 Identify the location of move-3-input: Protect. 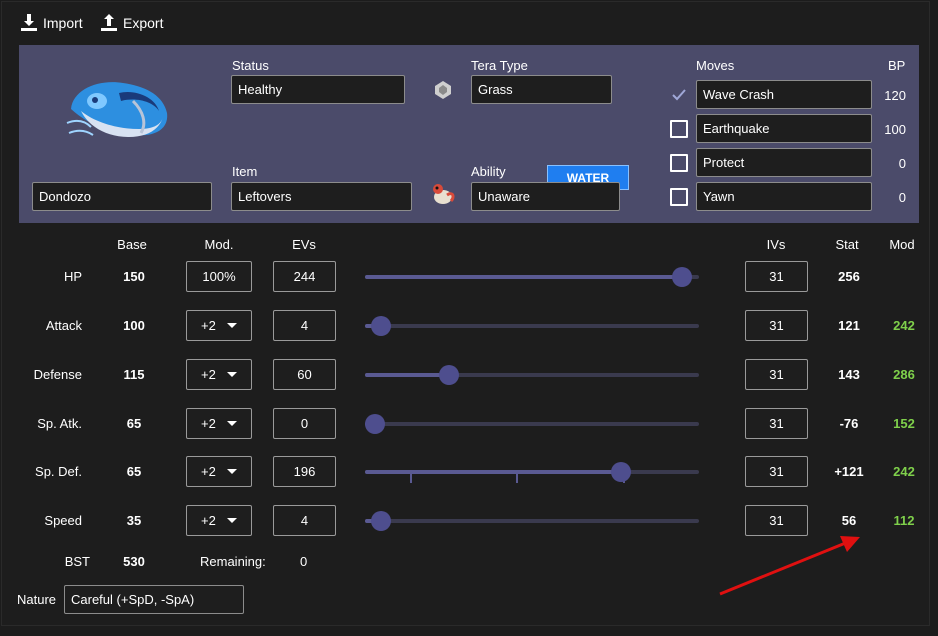
(784, 162).